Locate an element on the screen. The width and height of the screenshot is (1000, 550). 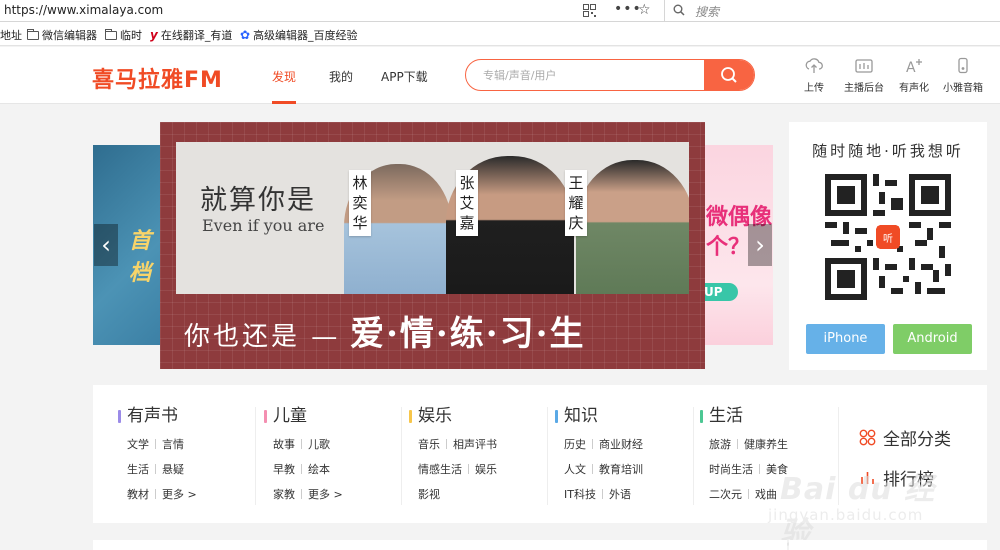
subcategory-link: 绘本 is located at coordinates (319, 469).